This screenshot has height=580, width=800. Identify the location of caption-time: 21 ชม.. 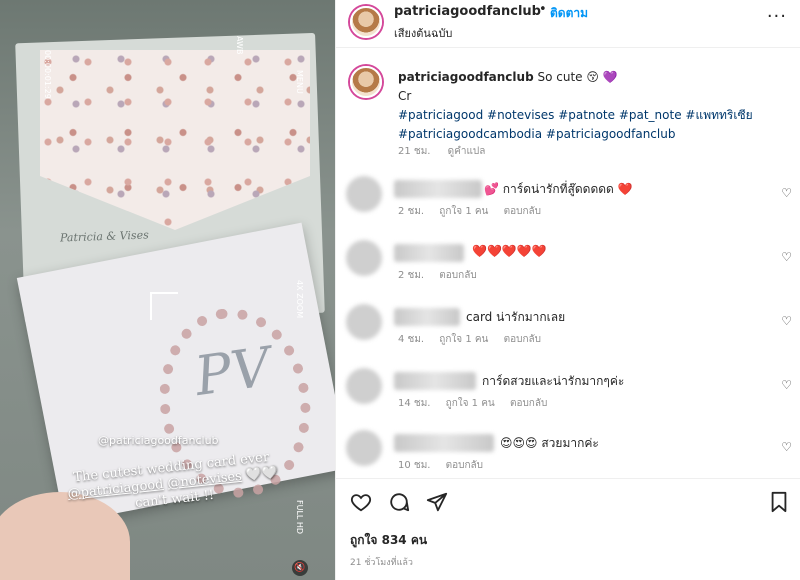
(414, 151).